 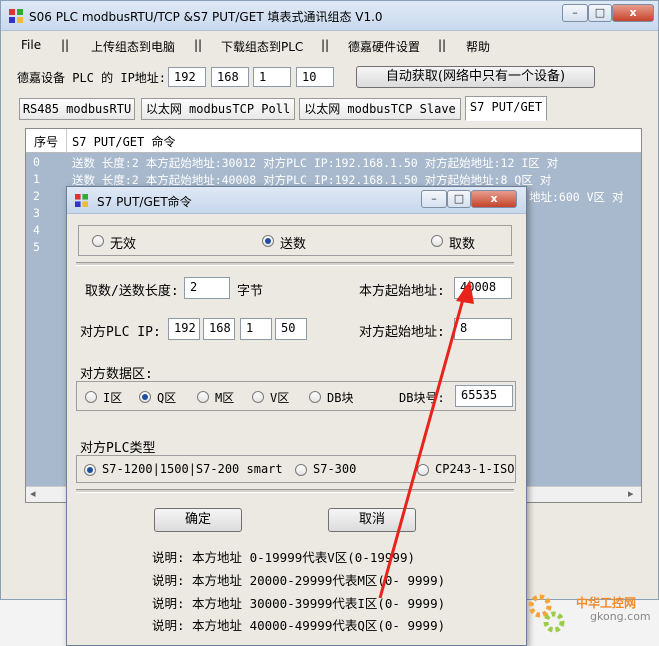 What do you see at coordinates (91, 397) in the screenshot?
I see `area-radio-i` at bounding box center [91, 397].